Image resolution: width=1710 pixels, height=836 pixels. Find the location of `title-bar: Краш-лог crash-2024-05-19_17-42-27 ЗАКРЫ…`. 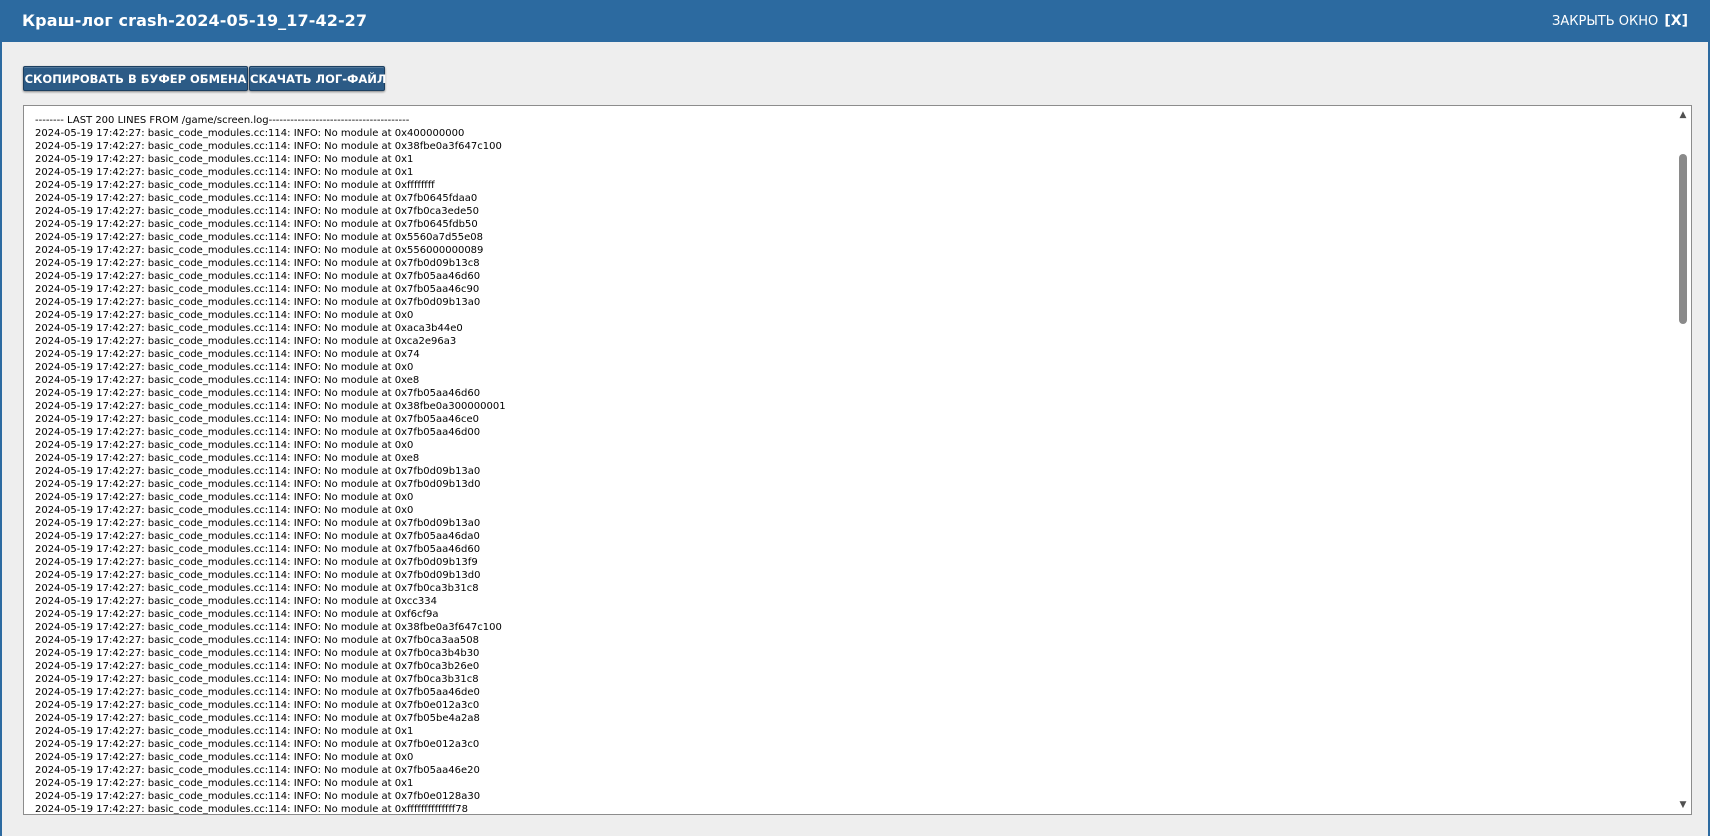

title-bar: Краш-лог crash-2024-05-19_17-42-27 ЗАКРЫ… is located at coordinates (855, 21).